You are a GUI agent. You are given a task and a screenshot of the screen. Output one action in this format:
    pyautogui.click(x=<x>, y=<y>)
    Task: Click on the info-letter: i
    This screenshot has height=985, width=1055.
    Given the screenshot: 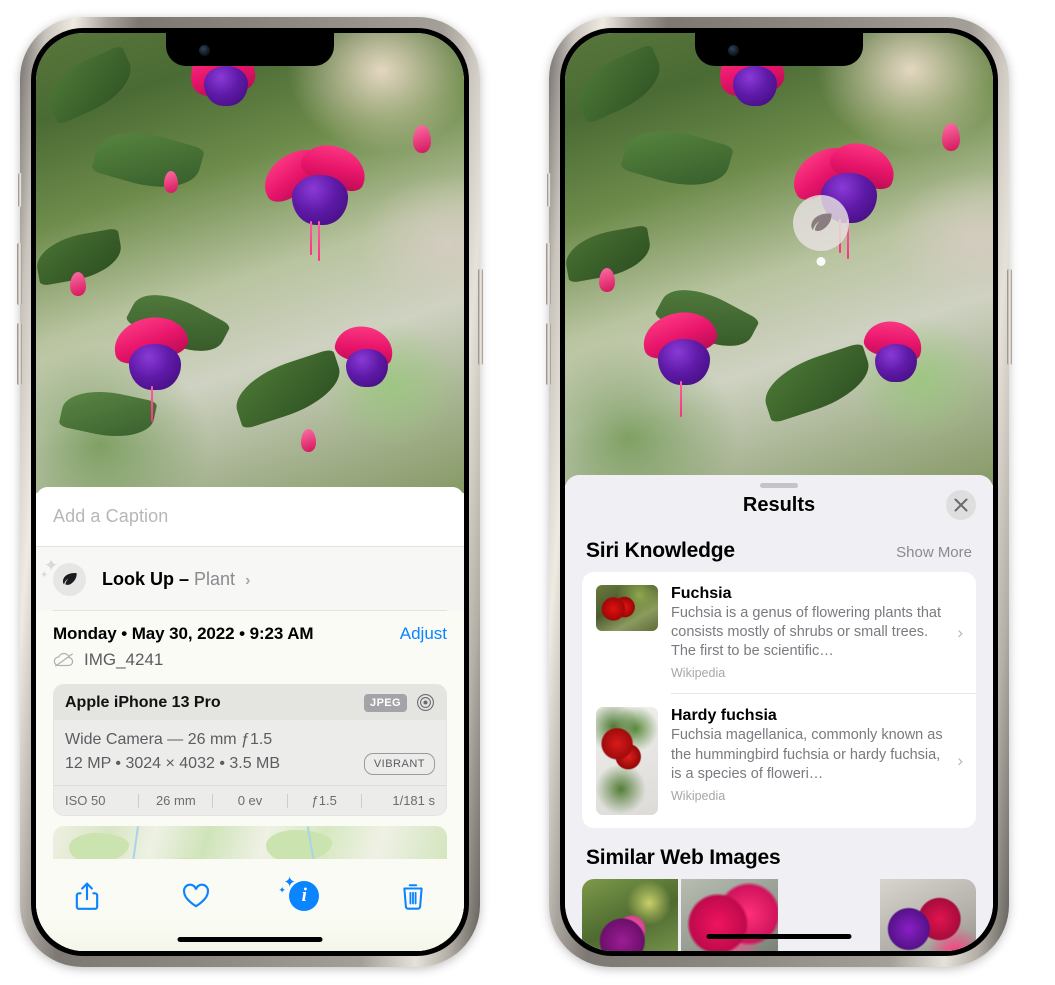 What is the action you would take?
    pyautogui.click(x=304, y=895)
    